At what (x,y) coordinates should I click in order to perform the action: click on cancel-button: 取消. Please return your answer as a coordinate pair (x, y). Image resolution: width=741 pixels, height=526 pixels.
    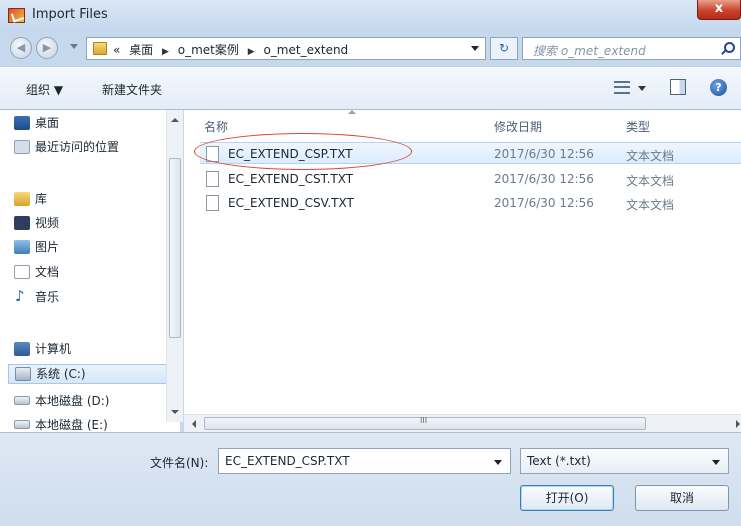
    Looking at the image, I should click on (682, 498).